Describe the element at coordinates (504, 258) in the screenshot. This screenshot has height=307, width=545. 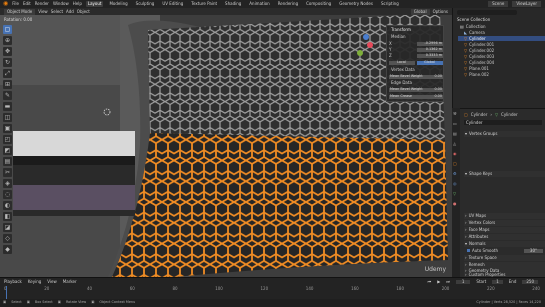
I see `section-texture-space: › Texture Space` at that location.